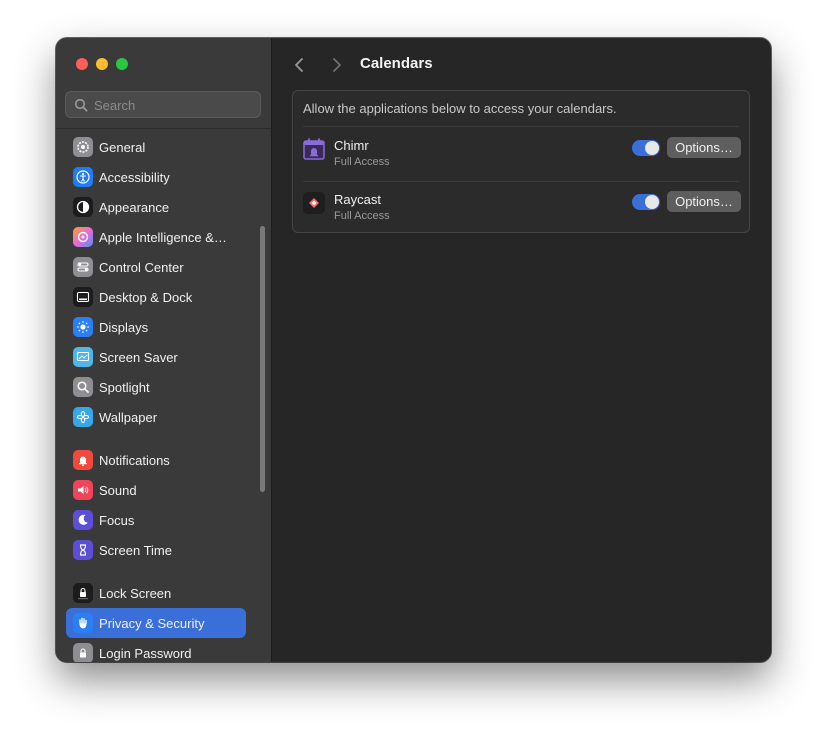 The height and width of the screenshot is (737, 827). What do you see at coordinates (134, 207) in the screenshot?
I see `sidebar-item-label: Appearance` at bounding box center [134, 207].